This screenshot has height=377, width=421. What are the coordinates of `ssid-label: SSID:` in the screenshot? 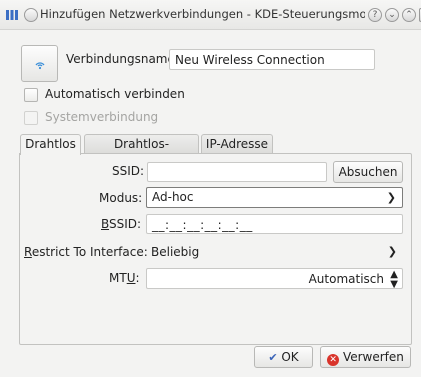 It's located at (128, 171).